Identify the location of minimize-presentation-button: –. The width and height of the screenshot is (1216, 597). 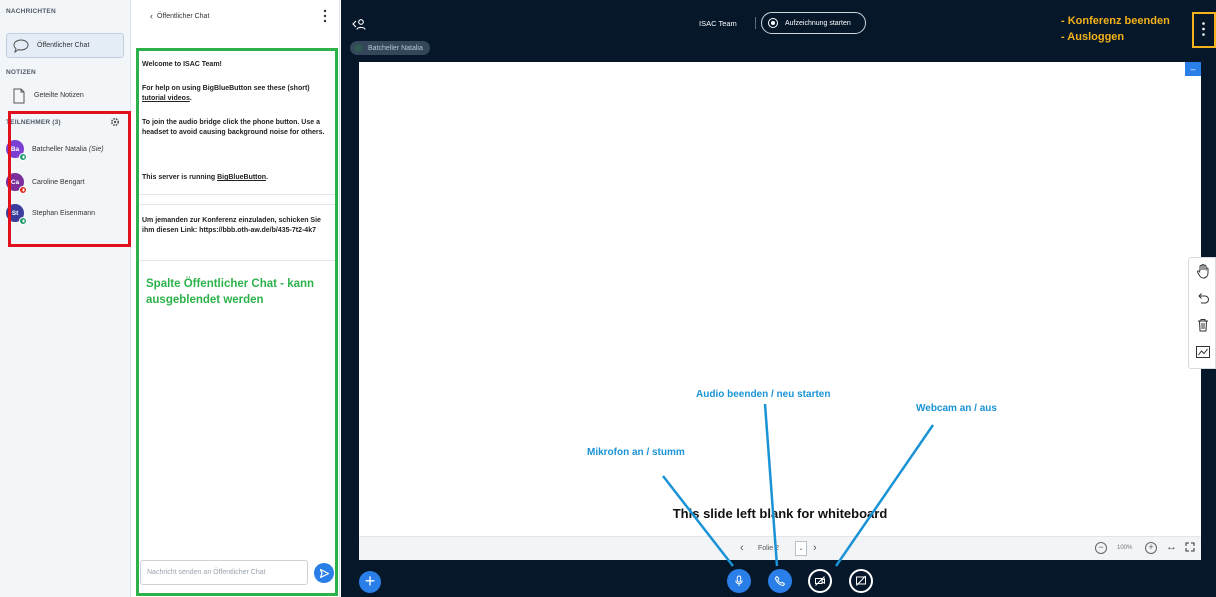
(1193, 69).